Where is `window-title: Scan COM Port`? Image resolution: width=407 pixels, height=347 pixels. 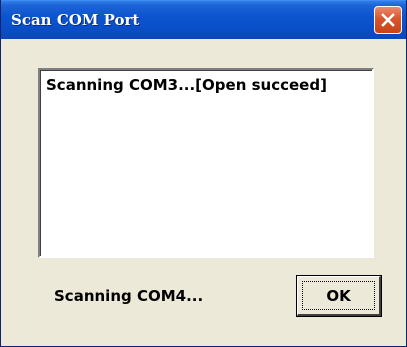
window-title: Scan COM Port is located at coordinates (75, 20).